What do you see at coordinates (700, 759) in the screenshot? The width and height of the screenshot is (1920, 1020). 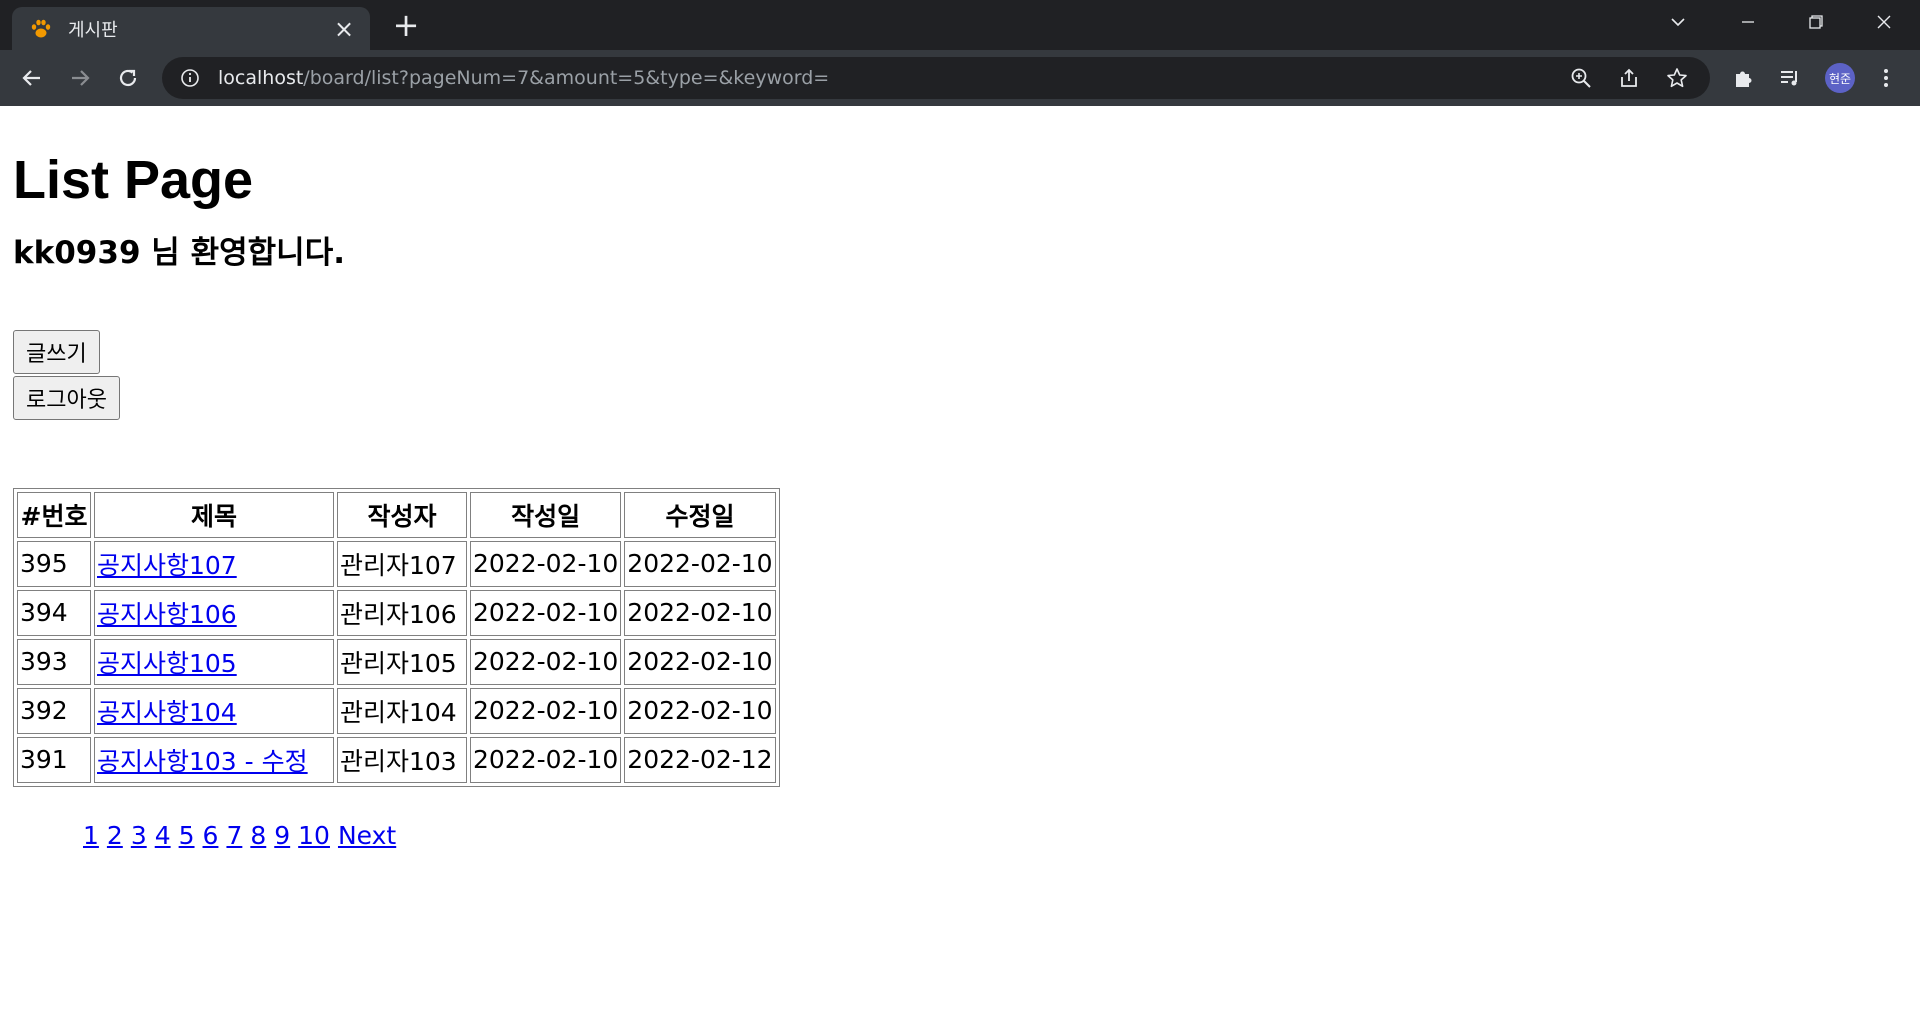 I see `cell-updatedate: 2022-02-12` at bounding box center [700, 759].